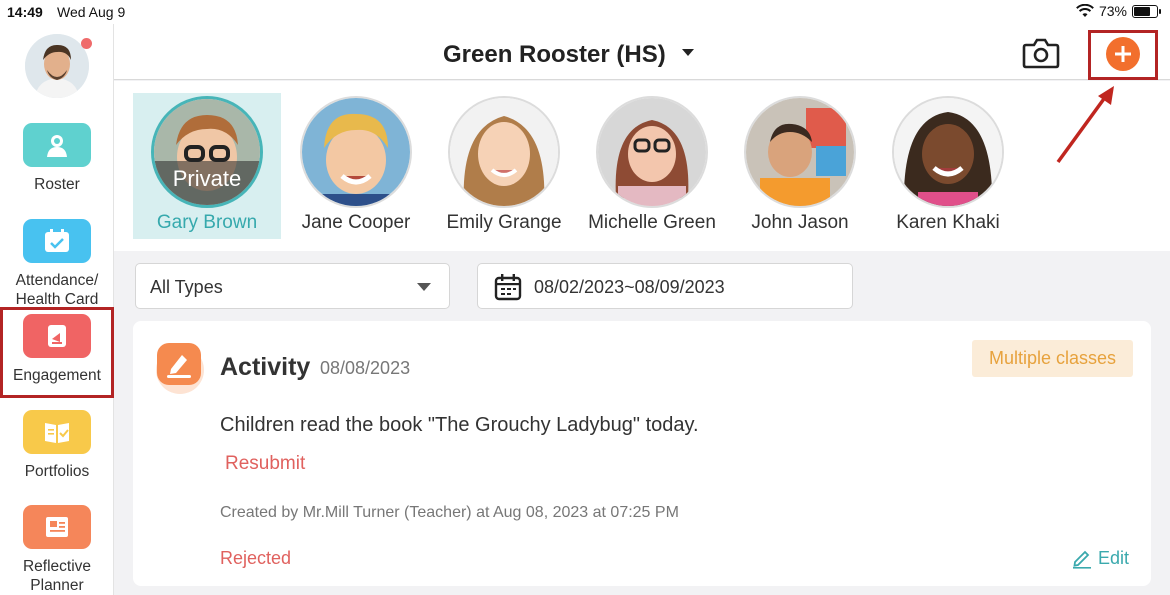  What do you see at coordinates (1085, 10) in the screenshot?
I see `wifi-icon` at bounding box center [1085, 10].